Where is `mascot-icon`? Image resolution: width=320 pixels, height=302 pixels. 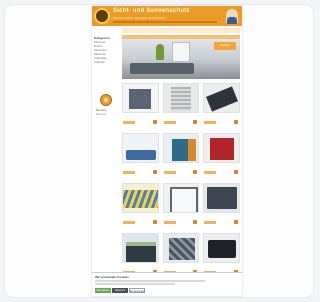
mascot-icon is located at coordinates (232, 16).